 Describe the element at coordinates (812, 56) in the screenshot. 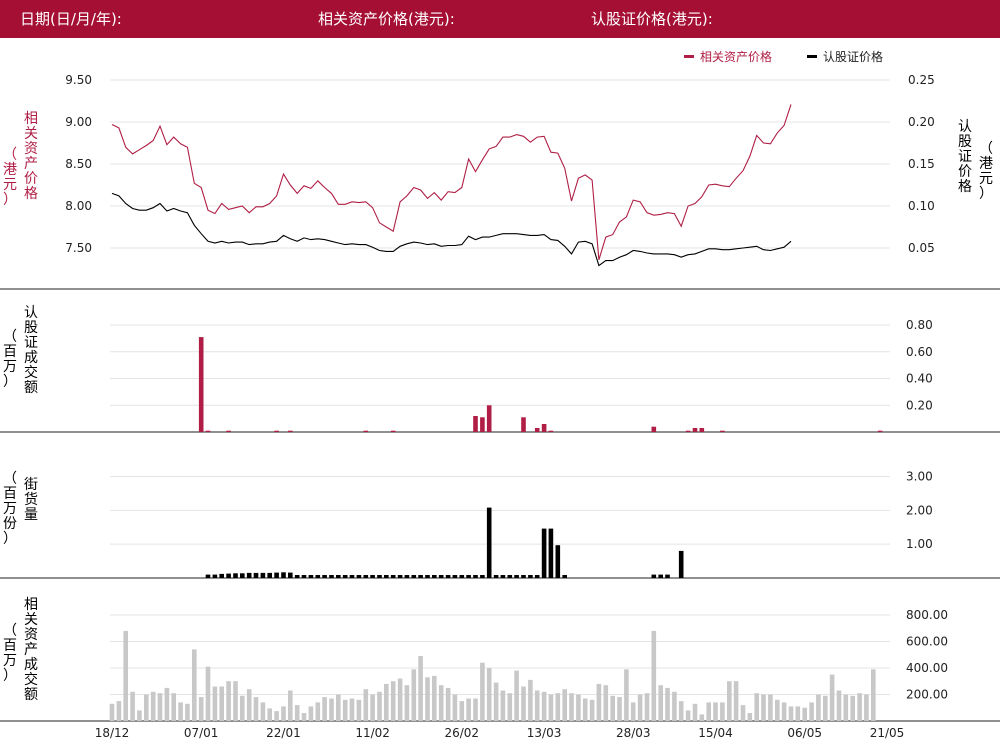

I see `legend-warrant-swatch` at that location.